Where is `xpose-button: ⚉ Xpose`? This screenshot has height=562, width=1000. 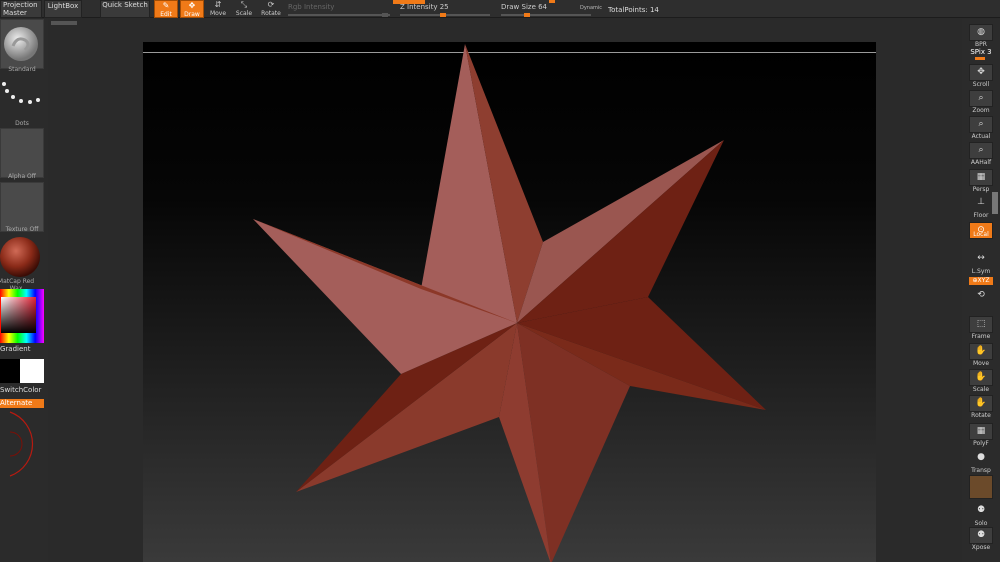 xpose-button: ⚉ Xpose is located at coordinates (981, 539).